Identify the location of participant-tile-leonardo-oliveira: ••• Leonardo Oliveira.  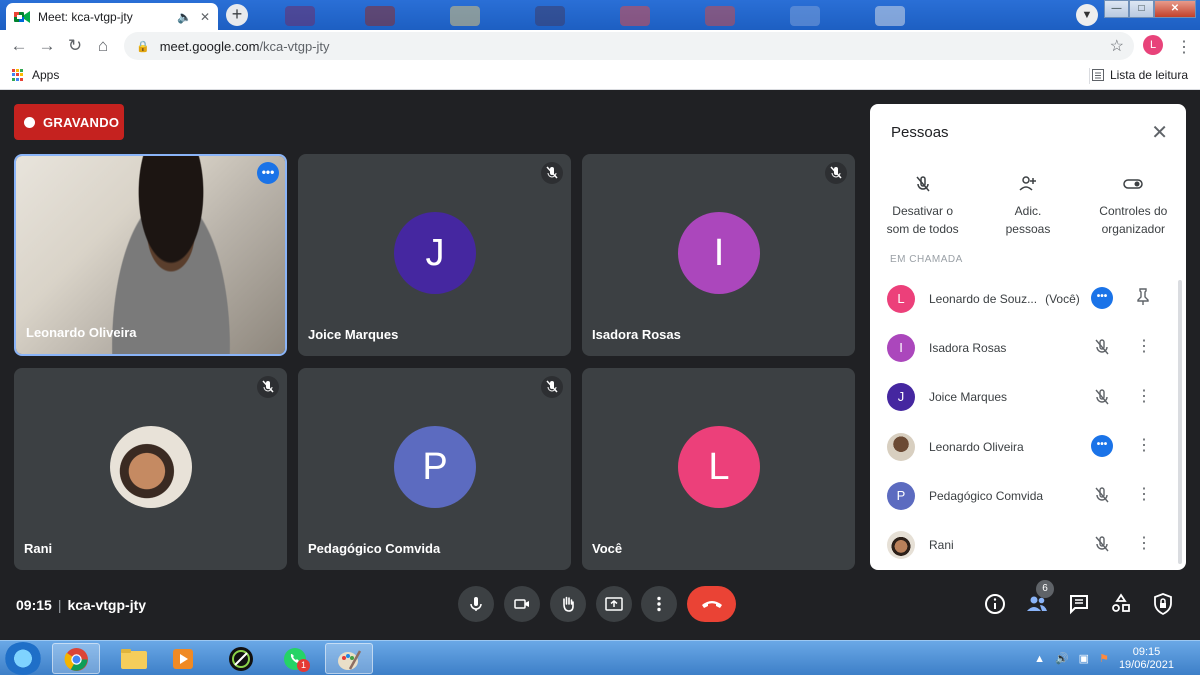
(150, 255).